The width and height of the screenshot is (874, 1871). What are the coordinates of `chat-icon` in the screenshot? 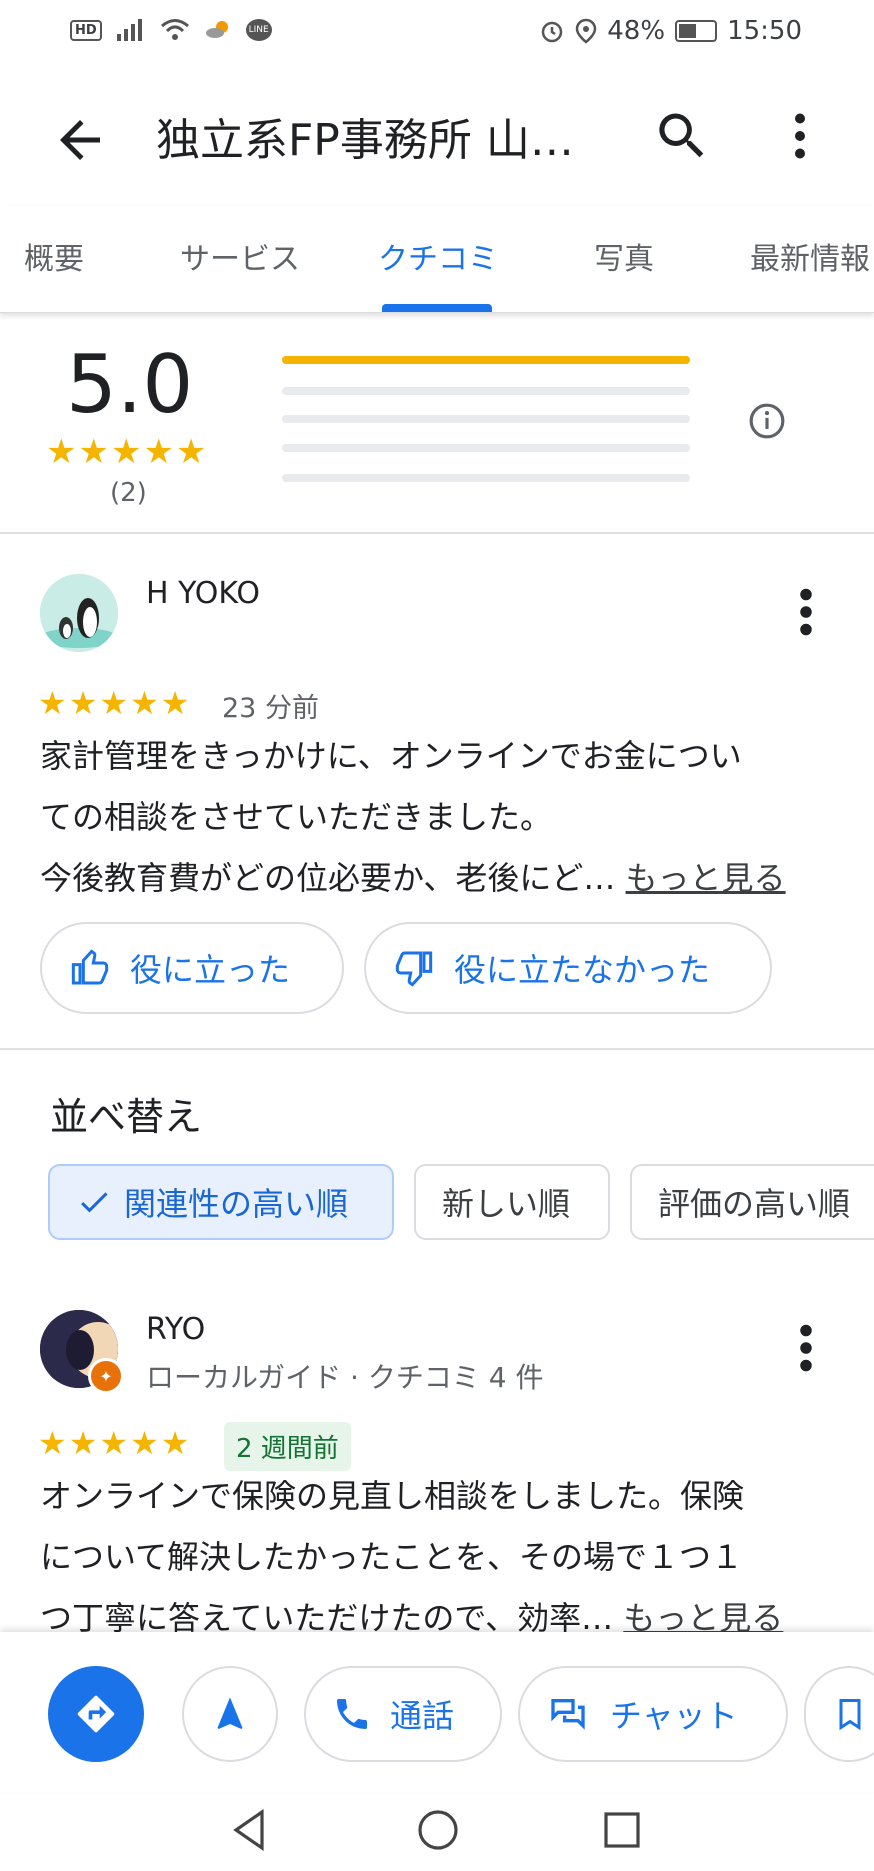 It's located at (568, 1714).